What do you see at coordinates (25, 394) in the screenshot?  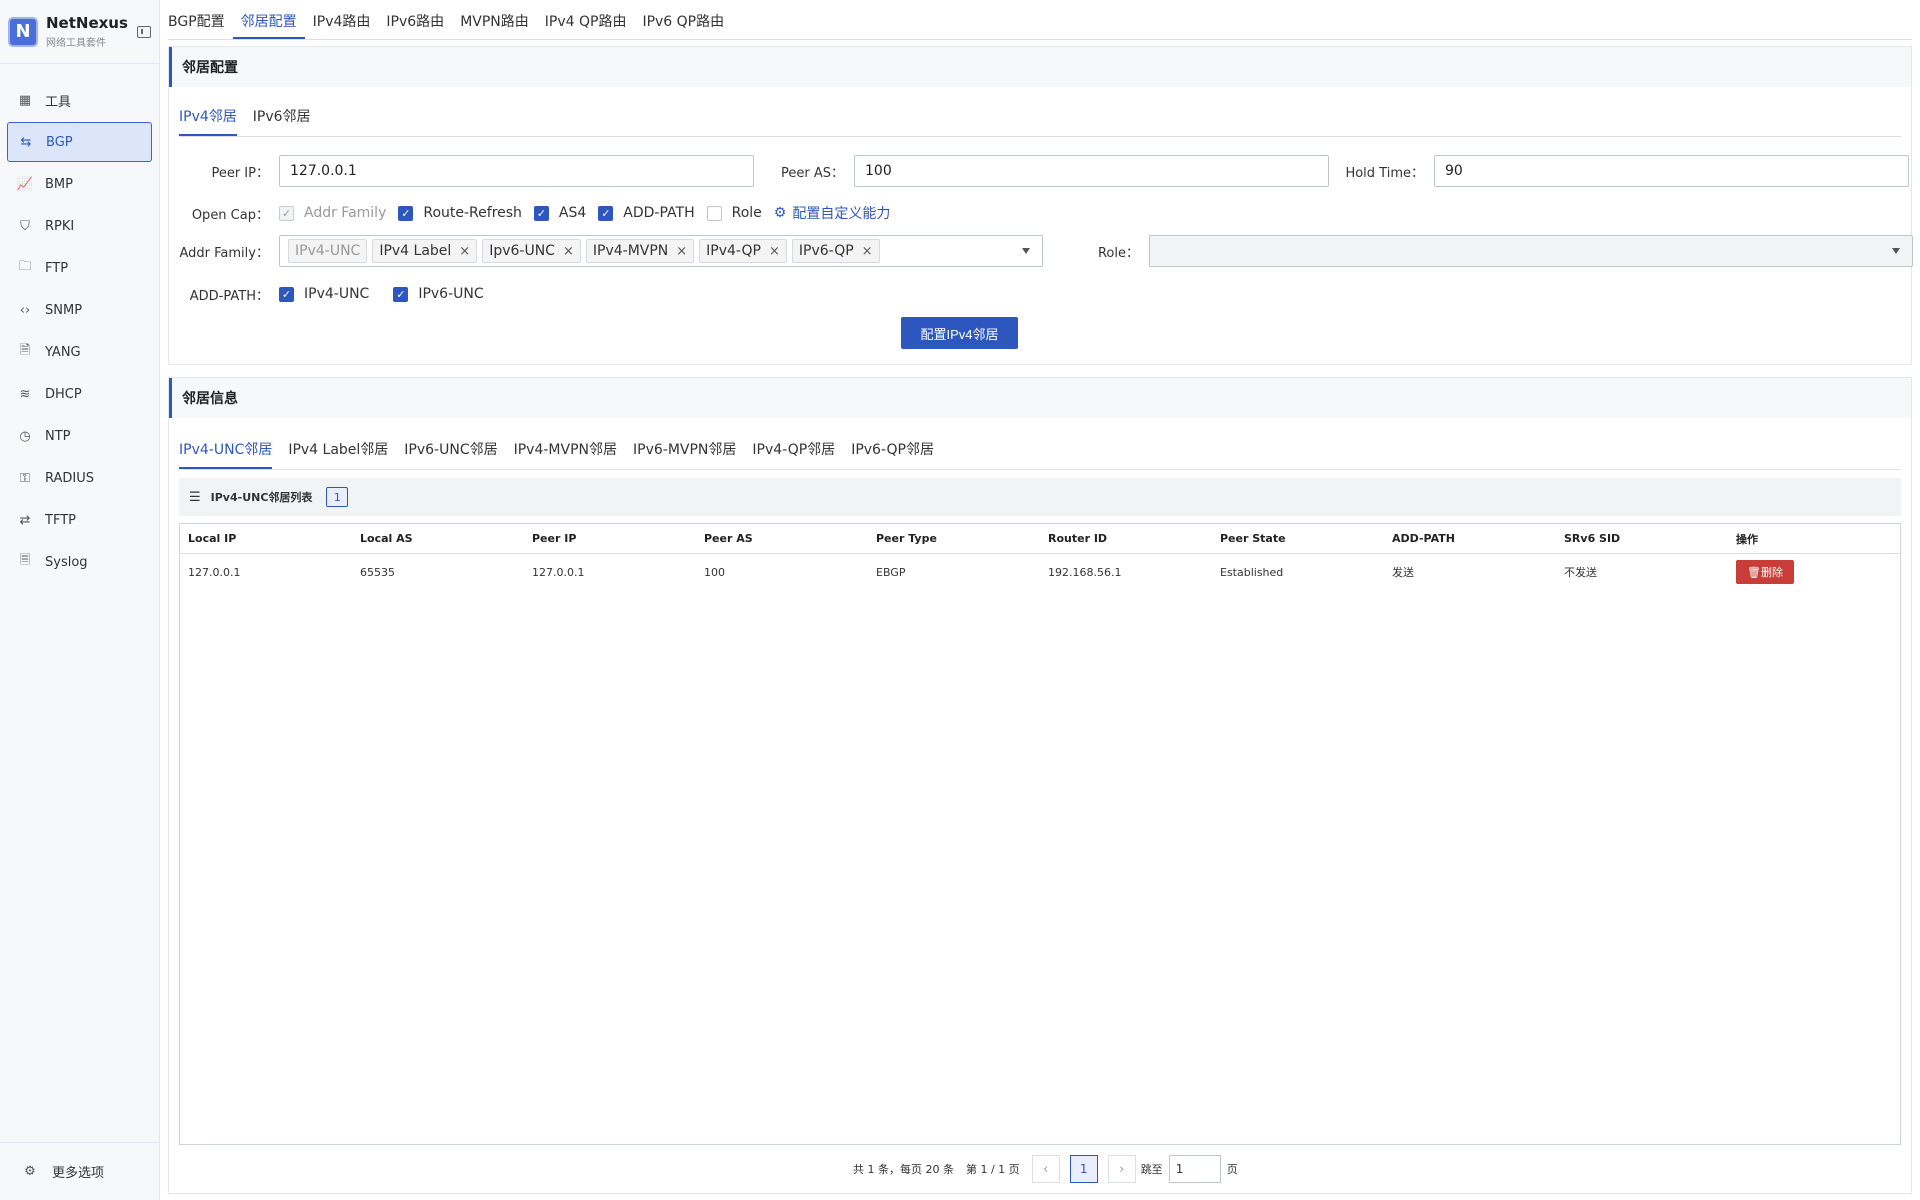 I see `wifi-icon: ≋` at bounding box center [25, 394].